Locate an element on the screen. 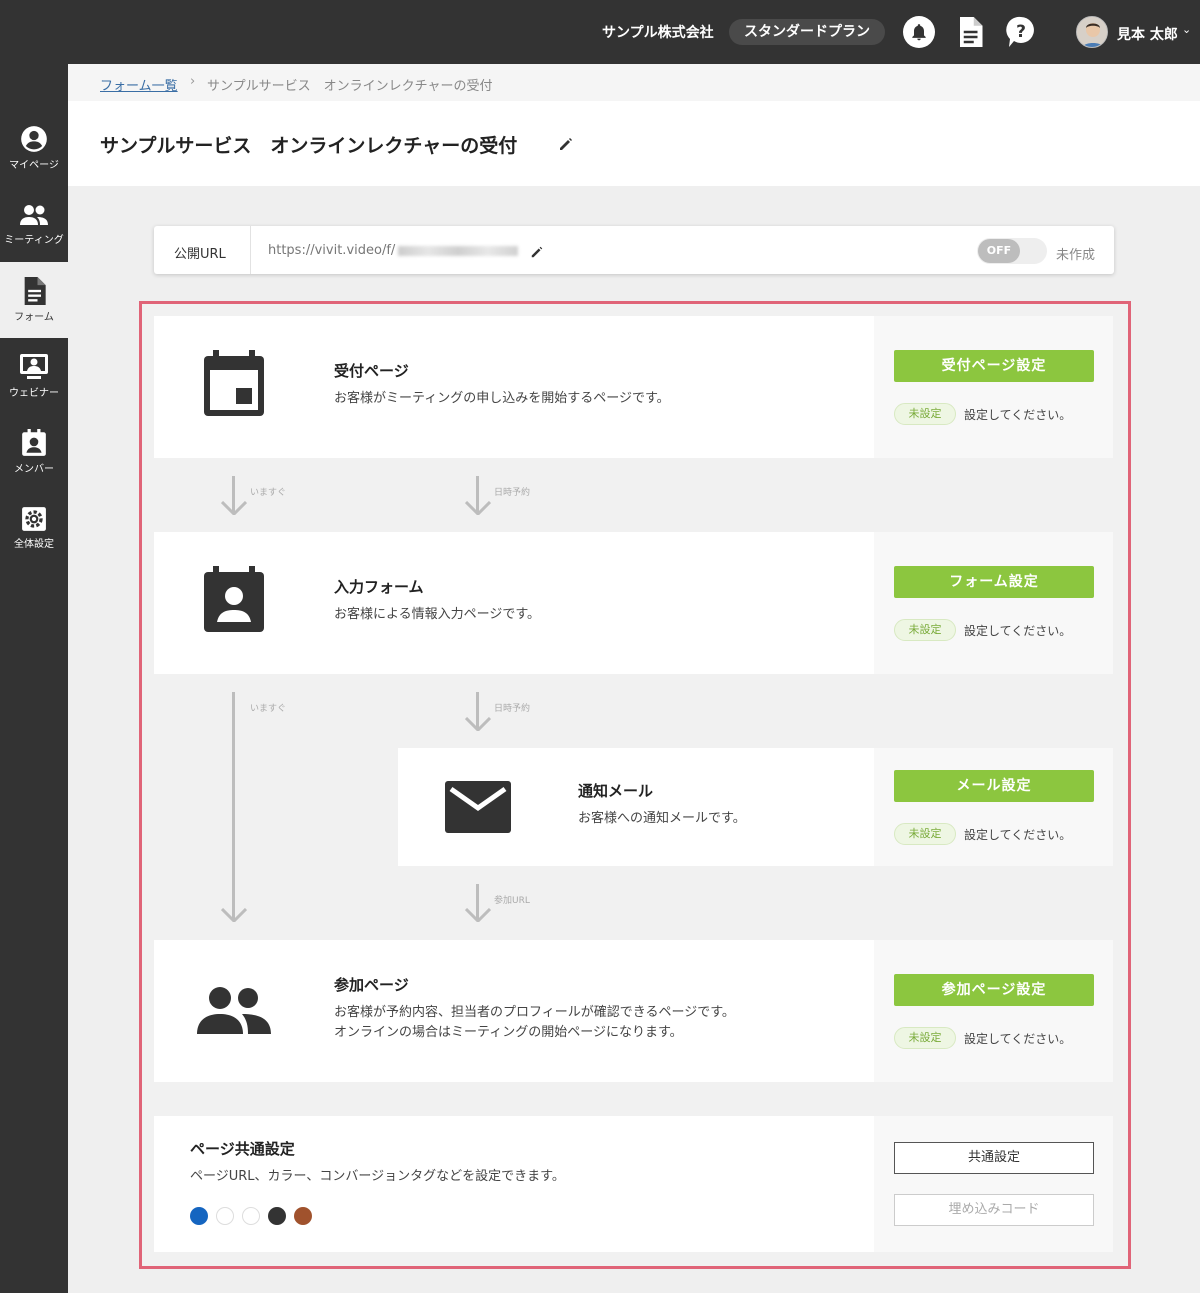  company-name: サンプル株式会社 is located at coordinates (658, 33).